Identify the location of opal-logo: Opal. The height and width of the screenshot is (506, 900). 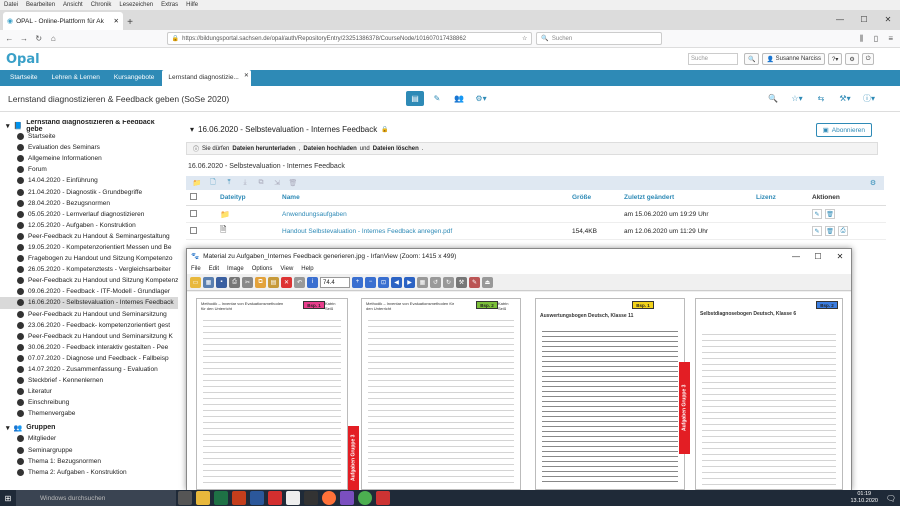
(23, 59).